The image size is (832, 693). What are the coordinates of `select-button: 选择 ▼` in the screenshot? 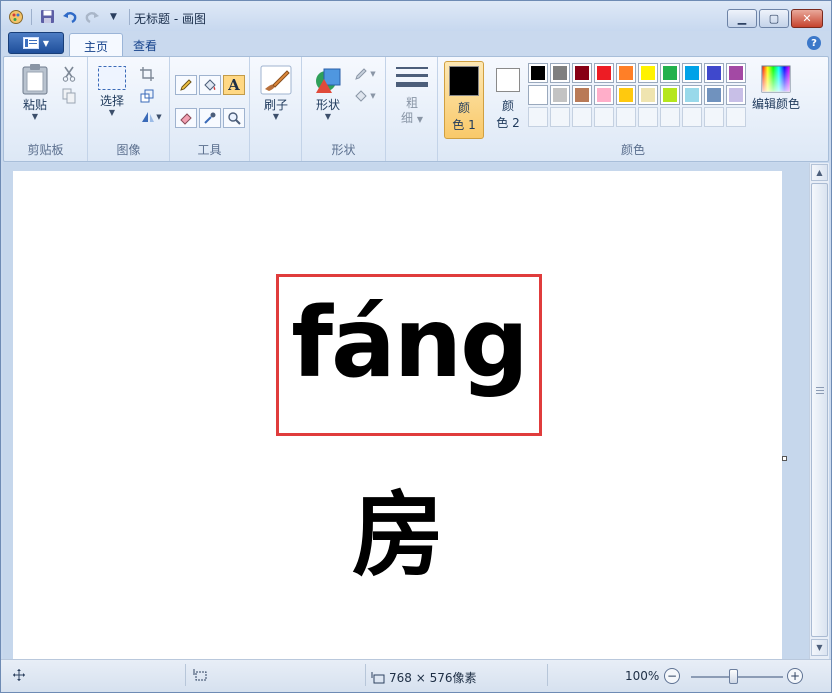 It's located at (112, 91).